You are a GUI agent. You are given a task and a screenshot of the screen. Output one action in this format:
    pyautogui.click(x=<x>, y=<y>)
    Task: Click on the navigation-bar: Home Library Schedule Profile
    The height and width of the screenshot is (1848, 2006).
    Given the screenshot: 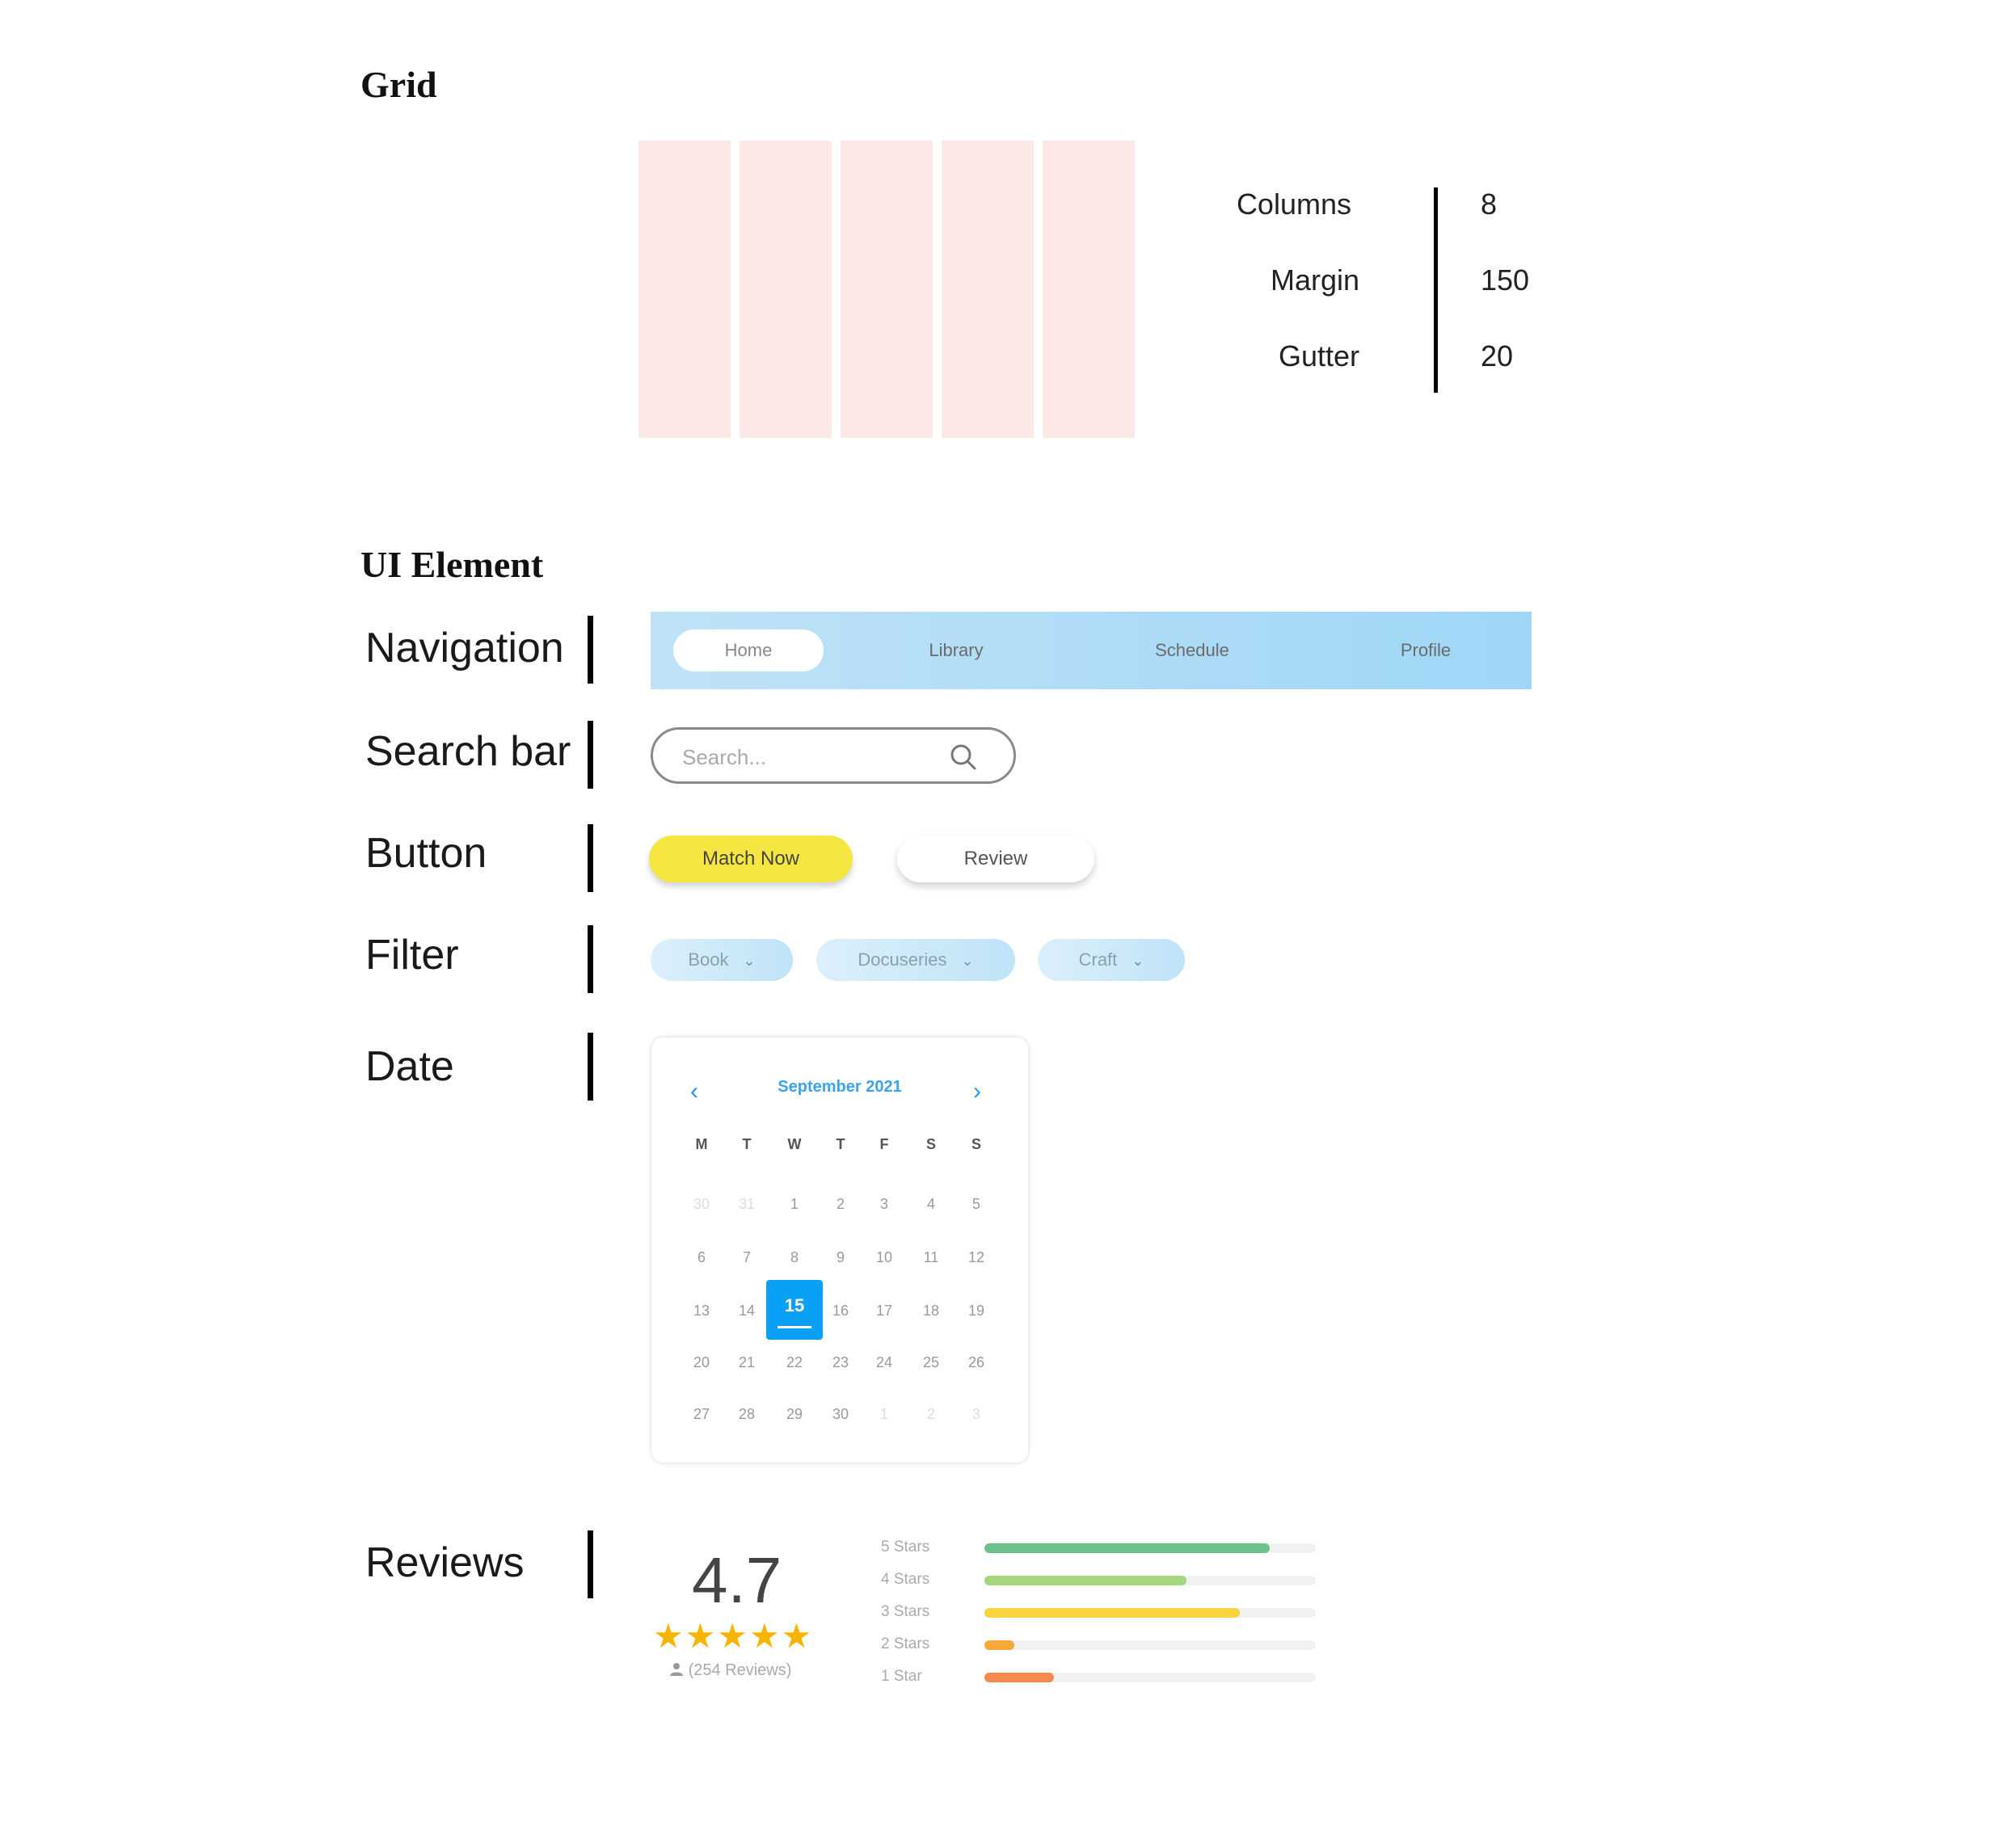 What is the action you would take?
    pyautogui.click(x=1091, y=650)
    